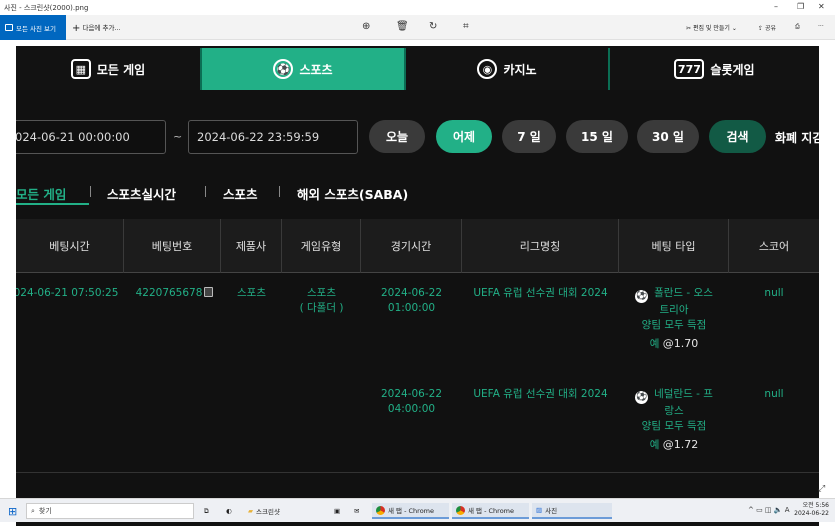 This screenshot has width=835, height=526. What do you see at coordinates (411, 301) in the screenshot?
I see `match-time-cell: 2024-06-22 01:00:00` at bounding box center [411, 301].